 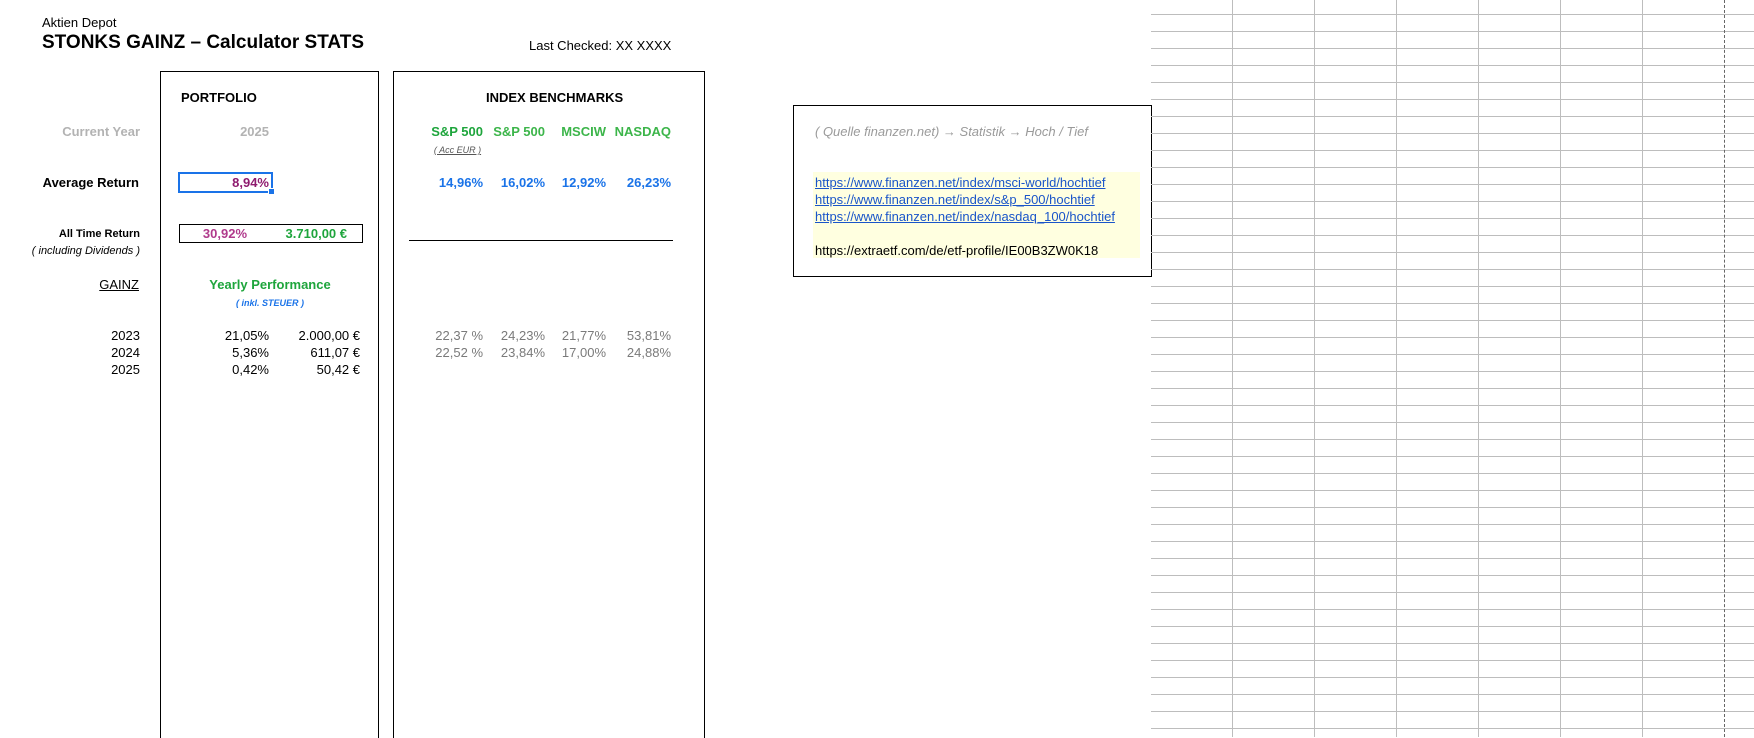 What do you see at coordinates (600, 45) in the screenshot?
I see `last-checked: Last Checked: XX XXXX` at bounding box center [600, 45].